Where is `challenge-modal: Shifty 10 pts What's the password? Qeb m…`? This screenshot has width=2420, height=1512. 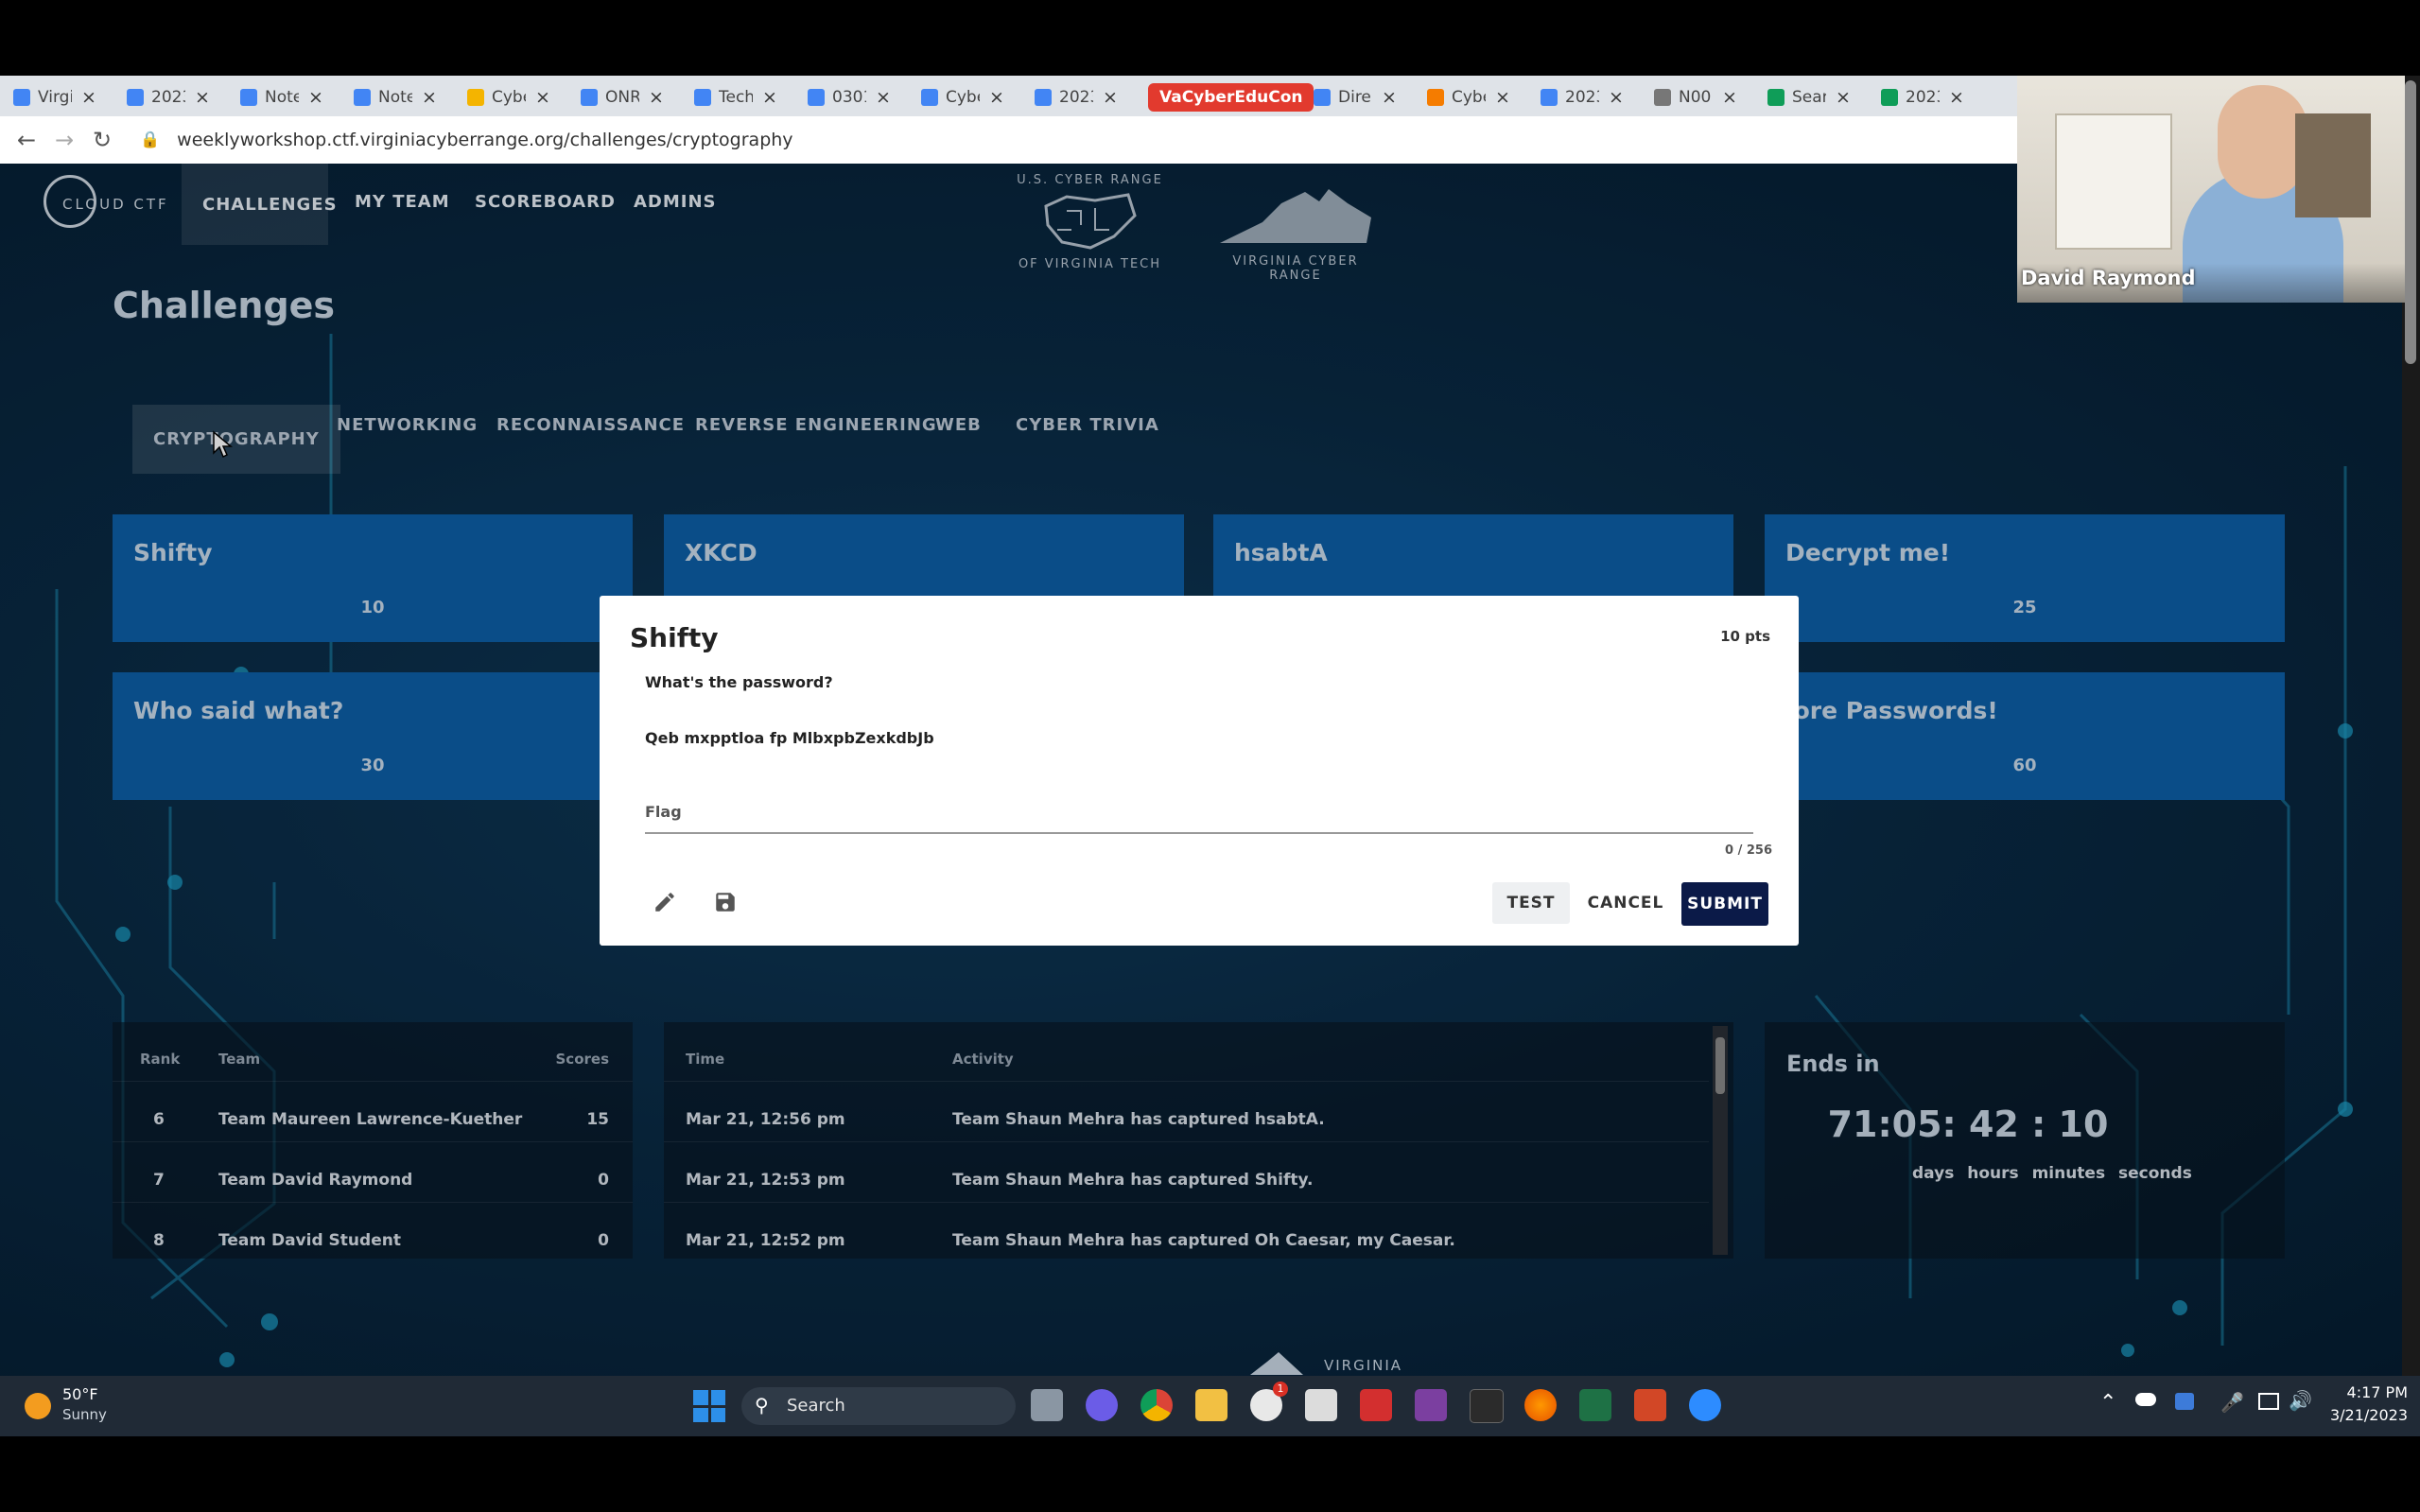
challenge-modal: Shifty 10 pts What's the password? Qeb m… is located at coordinates (1200, 771).